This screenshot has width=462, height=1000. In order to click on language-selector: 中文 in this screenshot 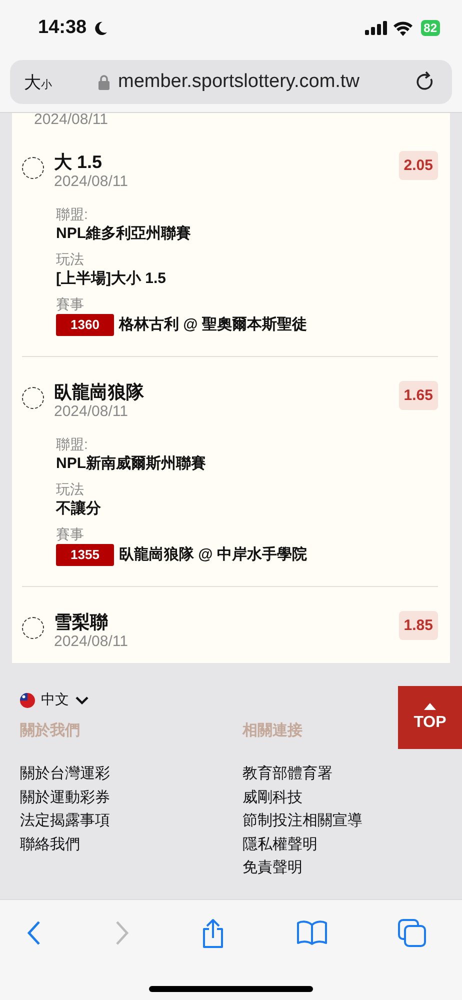, I will do `click(55, 700)`.